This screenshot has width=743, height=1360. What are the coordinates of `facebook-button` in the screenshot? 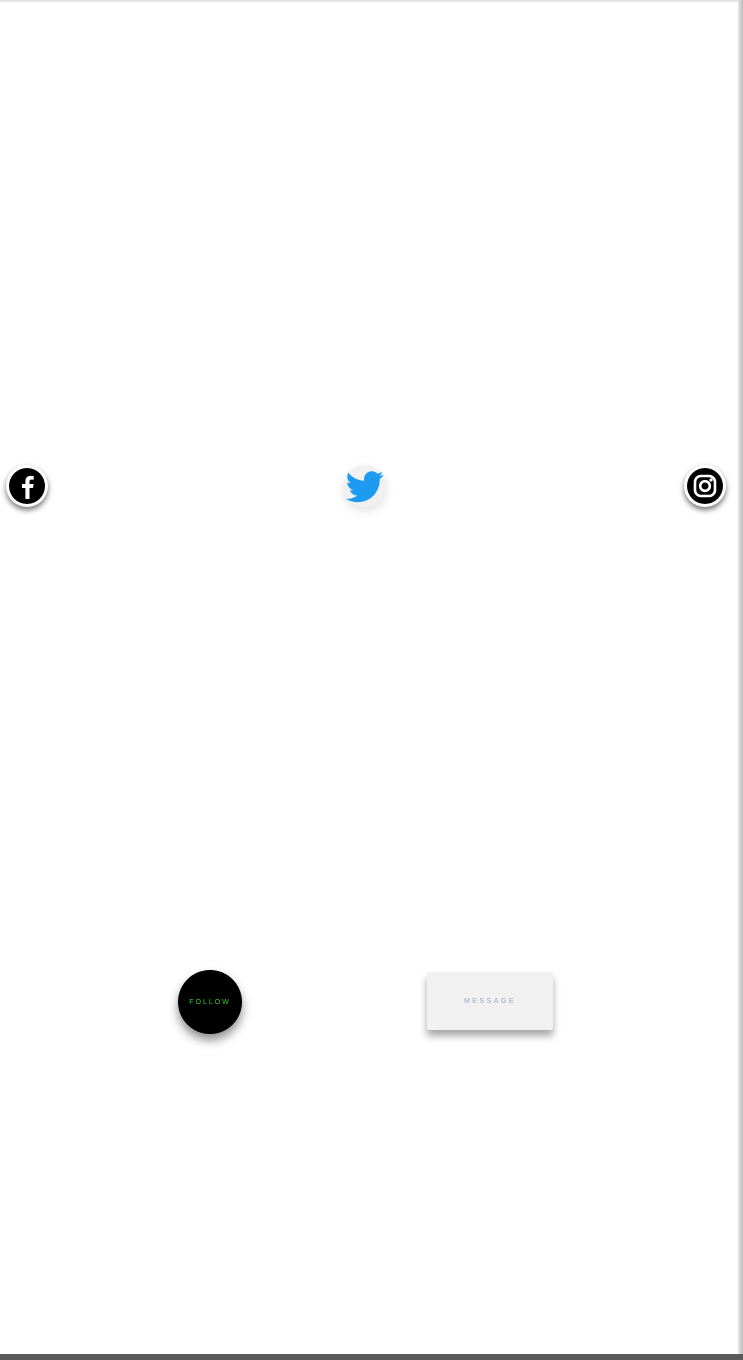 It's located at (27, 486).